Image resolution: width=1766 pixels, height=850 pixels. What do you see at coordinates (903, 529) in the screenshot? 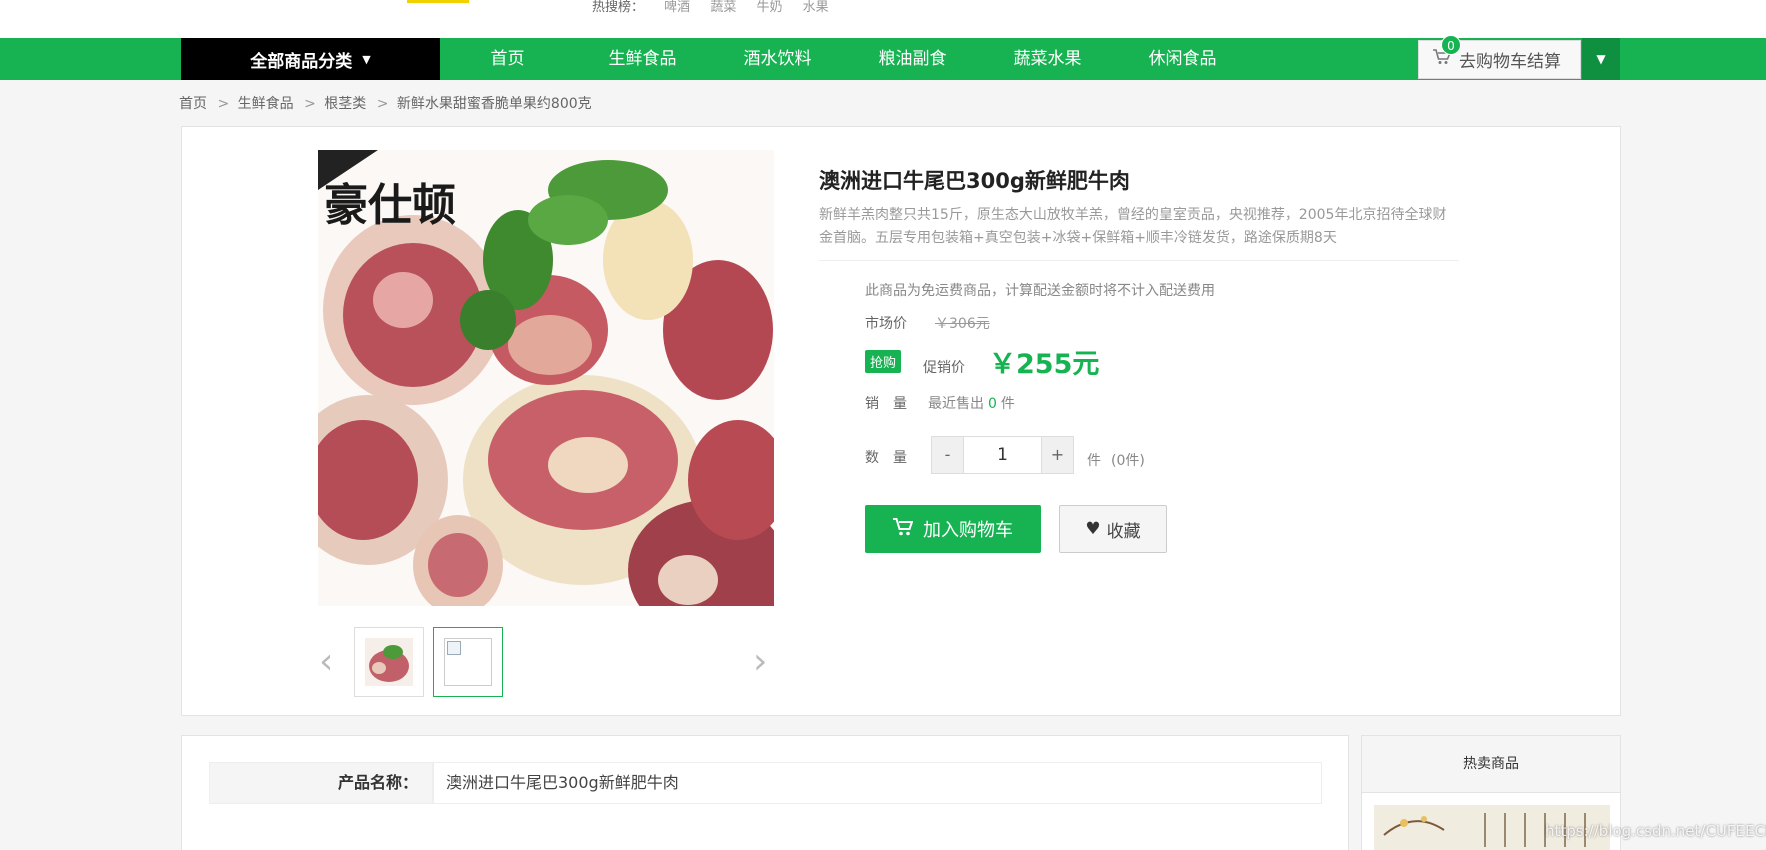
I see `cart-icon` at bounding box center [903, 529].